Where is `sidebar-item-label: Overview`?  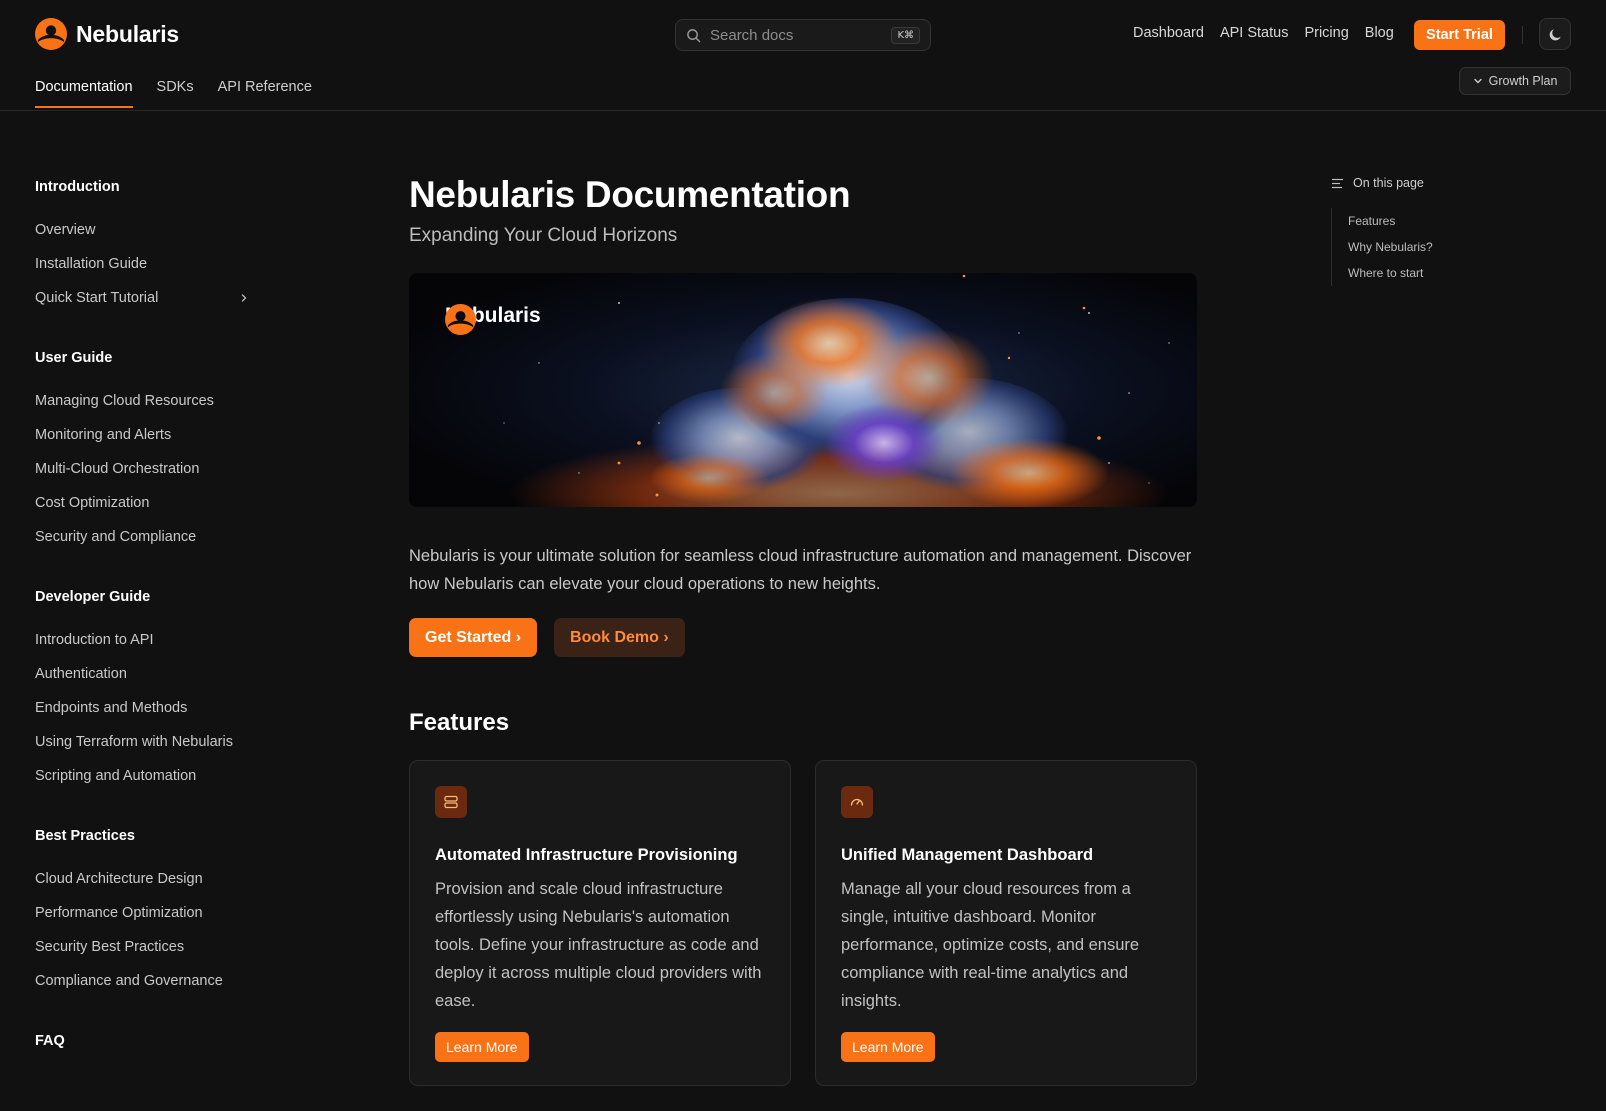
sidebar-item-label: Overview is located at coordinates (65, 230).